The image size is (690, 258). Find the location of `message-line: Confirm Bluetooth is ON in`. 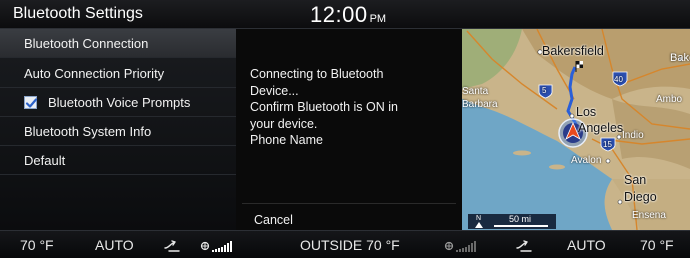

message-line: Confirm Bluetooth is ON in is located at coordinates (324, 107).